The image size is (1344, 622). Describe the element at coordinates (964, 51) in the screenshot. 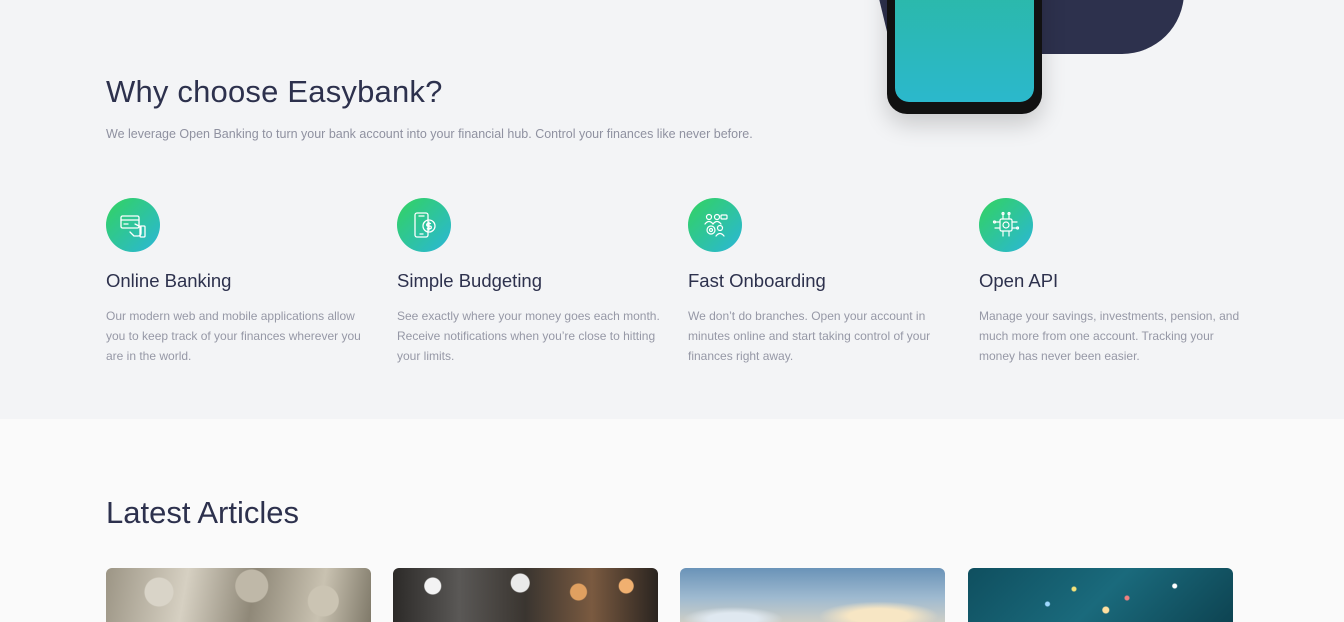

I see `phone-screen` at that location.